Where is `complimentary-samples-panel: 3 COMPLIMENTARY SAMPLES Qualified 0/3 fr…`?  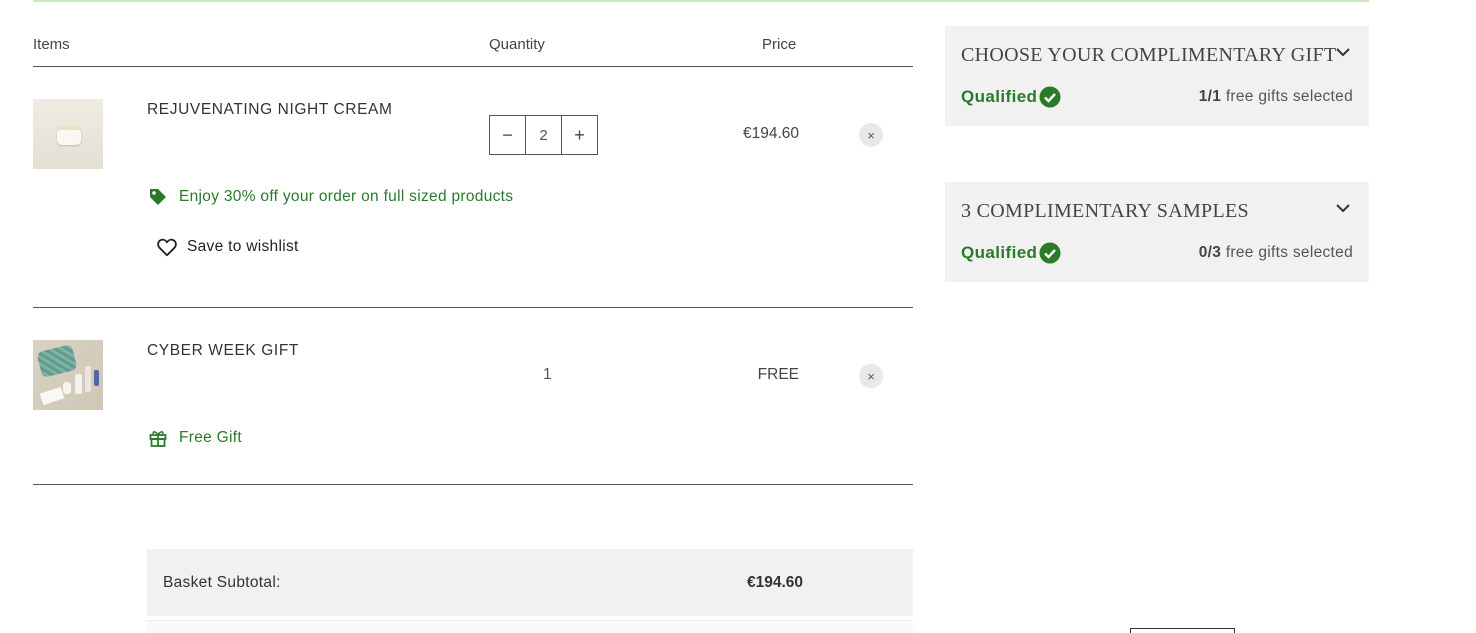
complimentary-samples-panel: 3 COMPLIMENTARY SAMPLES Qualified 0/3 fr… is located at coordinates (1157, 232).